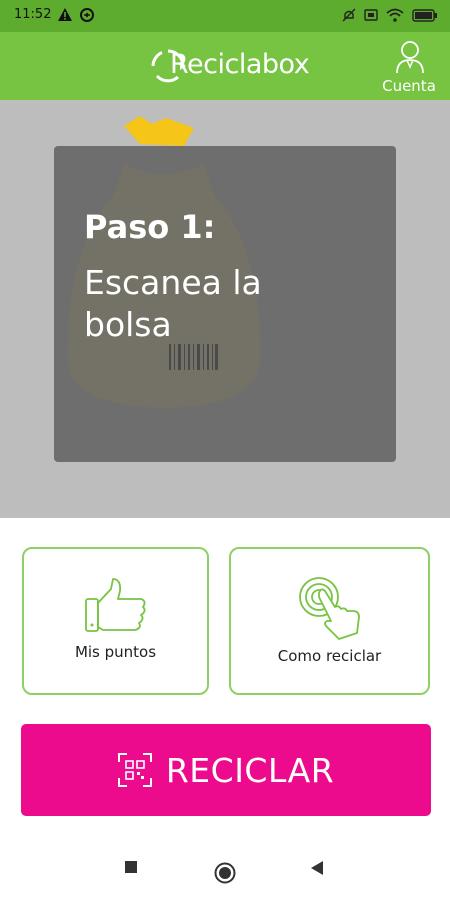  Describe the element at coordinates (33, 14) in the screenshot. I see `status-time: 11:52` at that location.